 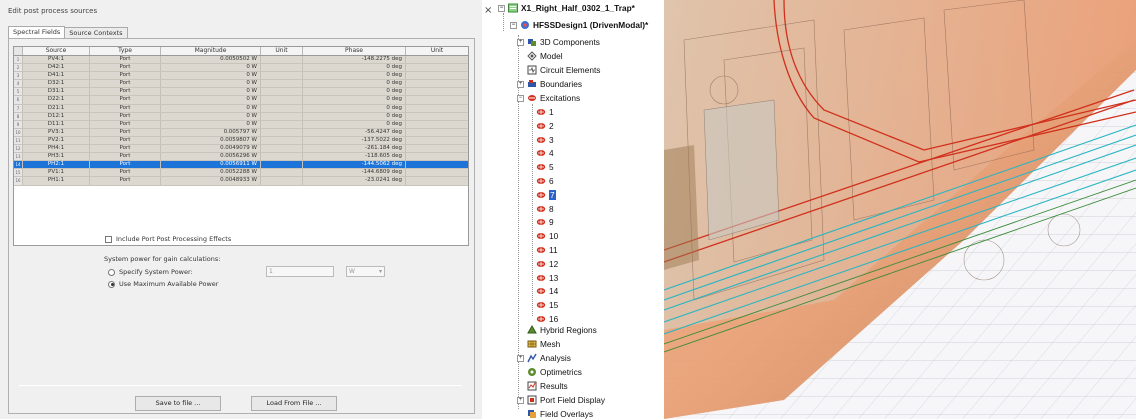 What do you see at coordinates (561, 400) in the screenshot?
I see `tree-item-port-field-display: + Port Field Display` at bounding box center [561, 400].